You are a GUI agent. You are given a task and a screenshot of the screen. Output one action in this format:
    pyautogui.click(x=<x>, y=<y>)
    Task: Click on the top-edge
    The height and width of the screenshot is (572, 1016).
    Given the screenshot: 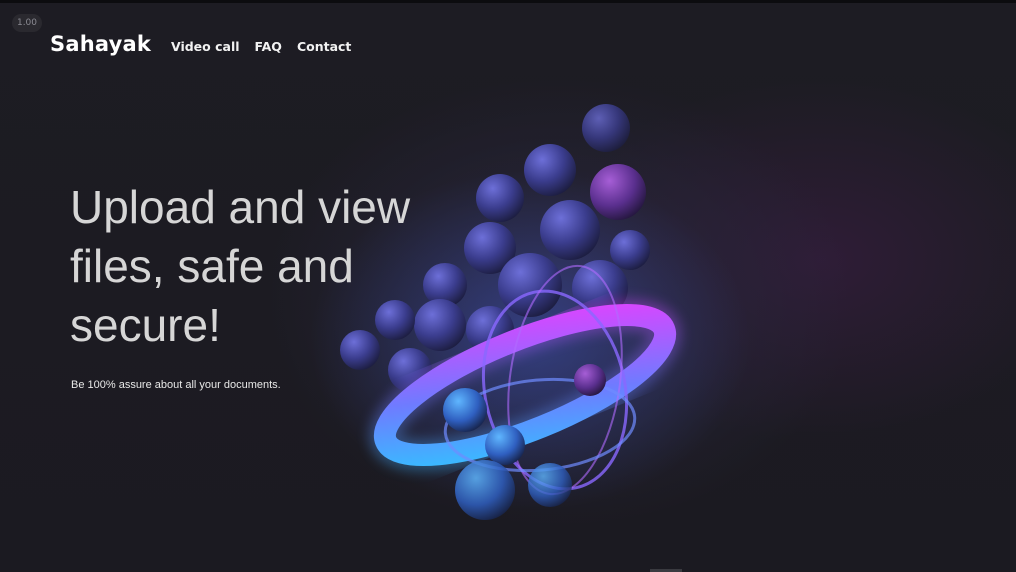 What is the action you would take?
    pyautogui.click(x=508, y=1)
    